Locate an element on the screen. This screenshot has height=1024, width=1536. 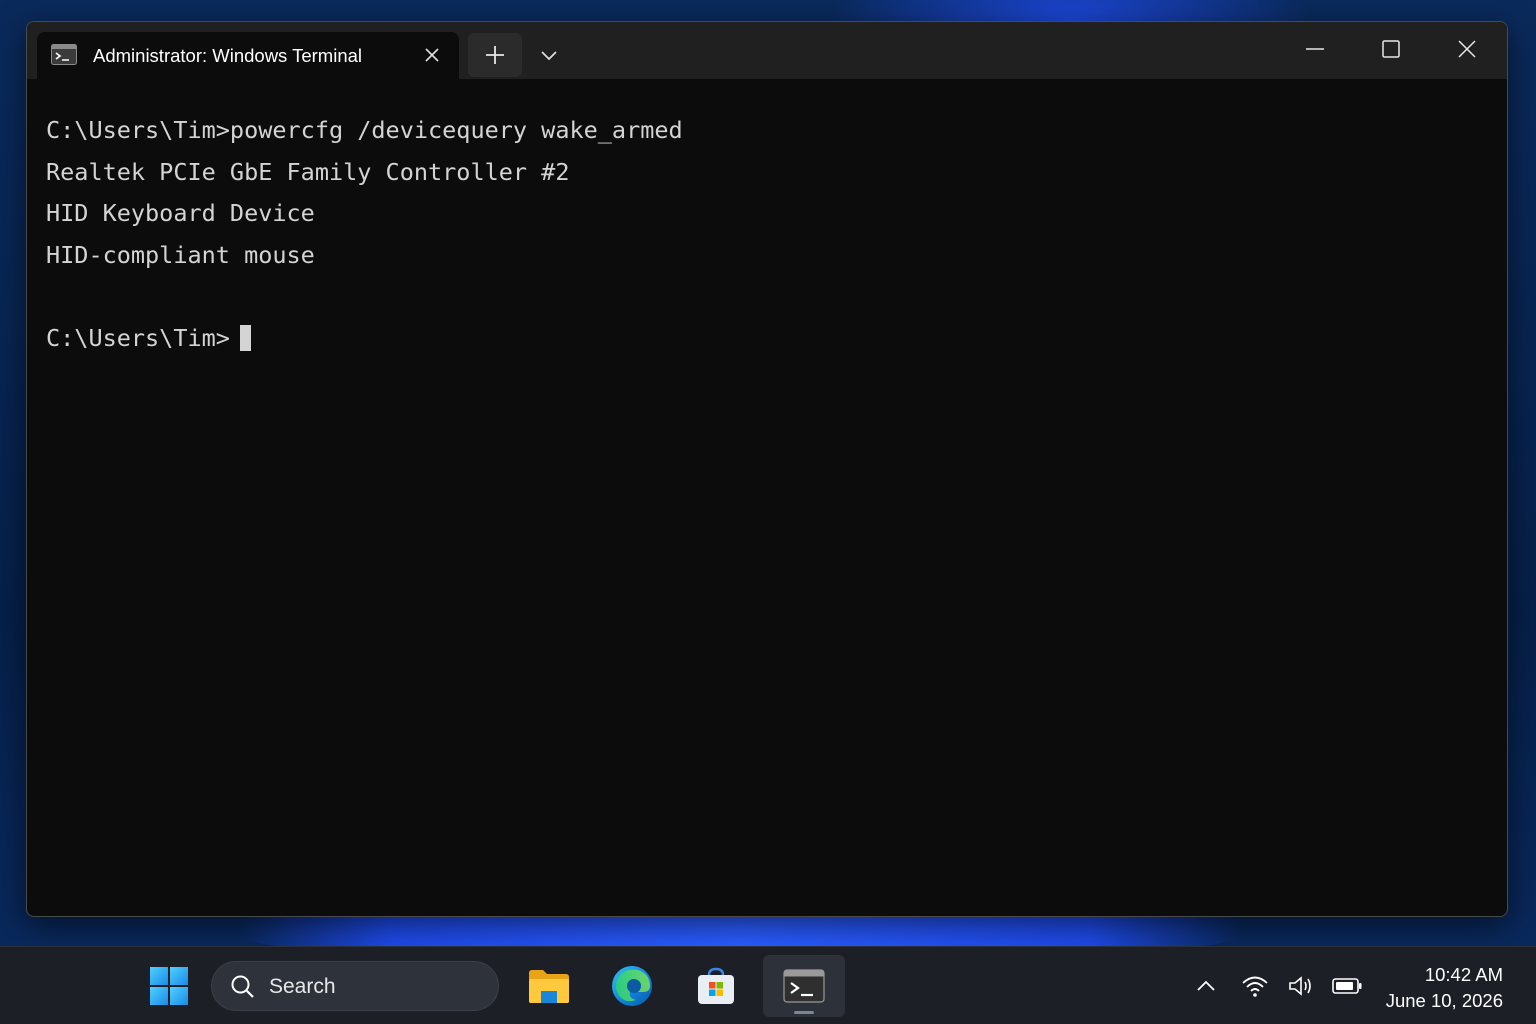
start-button is located at coordinates (169, 986).